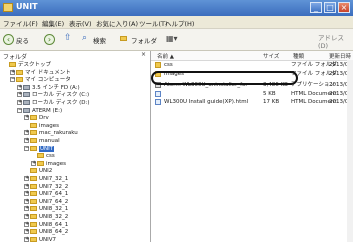 Image resolution: width=353 pixels, height=242 pixels. Describe the element at coordinates (143, 54) in the screenshot. I see `close-pane-icon: ×` at that location.